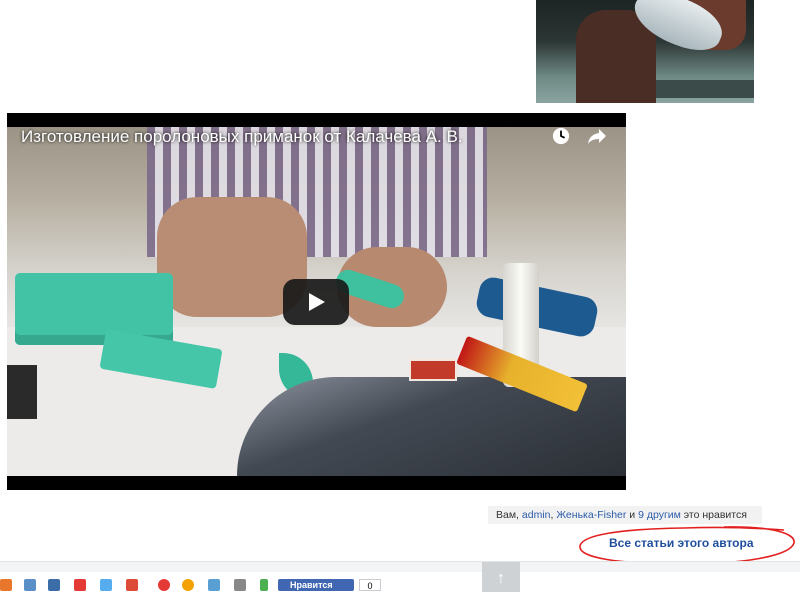 The image size is (800, 596). I want to click on thumb-boat-rail, so click(705, 89).